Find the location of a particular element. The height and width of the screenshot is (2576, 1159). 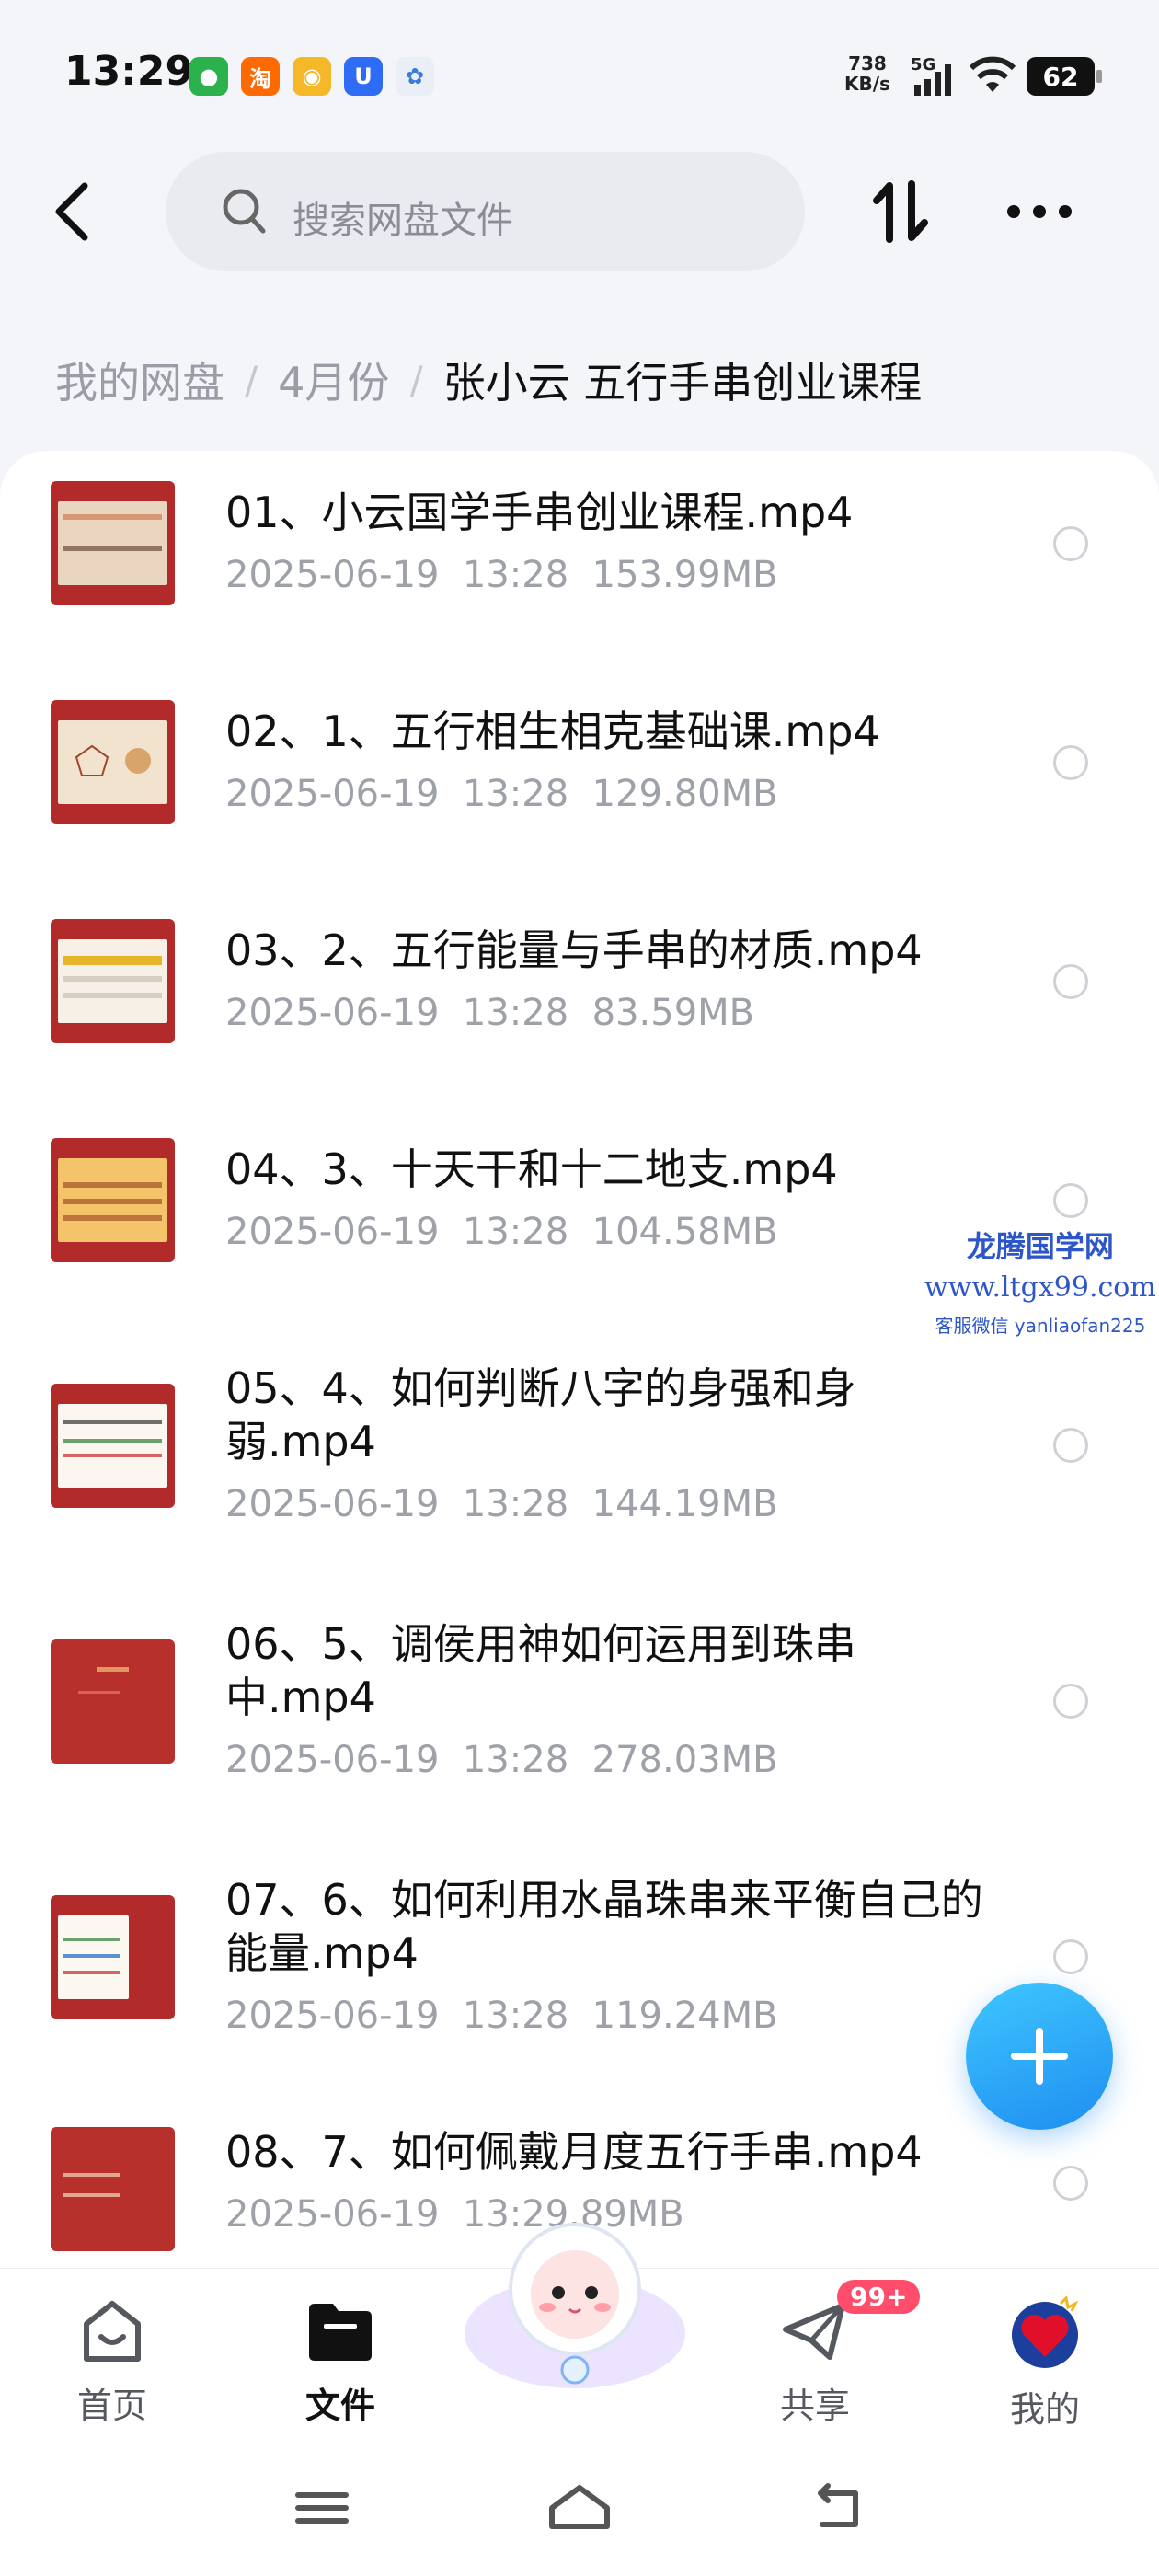

back-button is located at coordinates (73, 211).